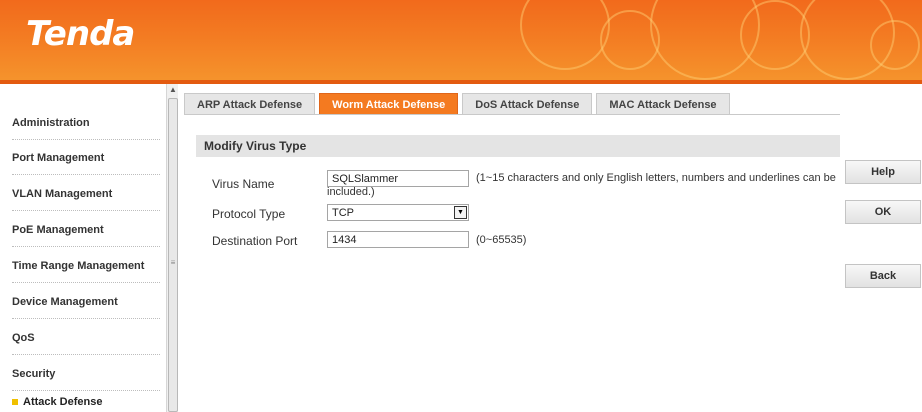  I want to click on destination-port-input, so click(398, 239).